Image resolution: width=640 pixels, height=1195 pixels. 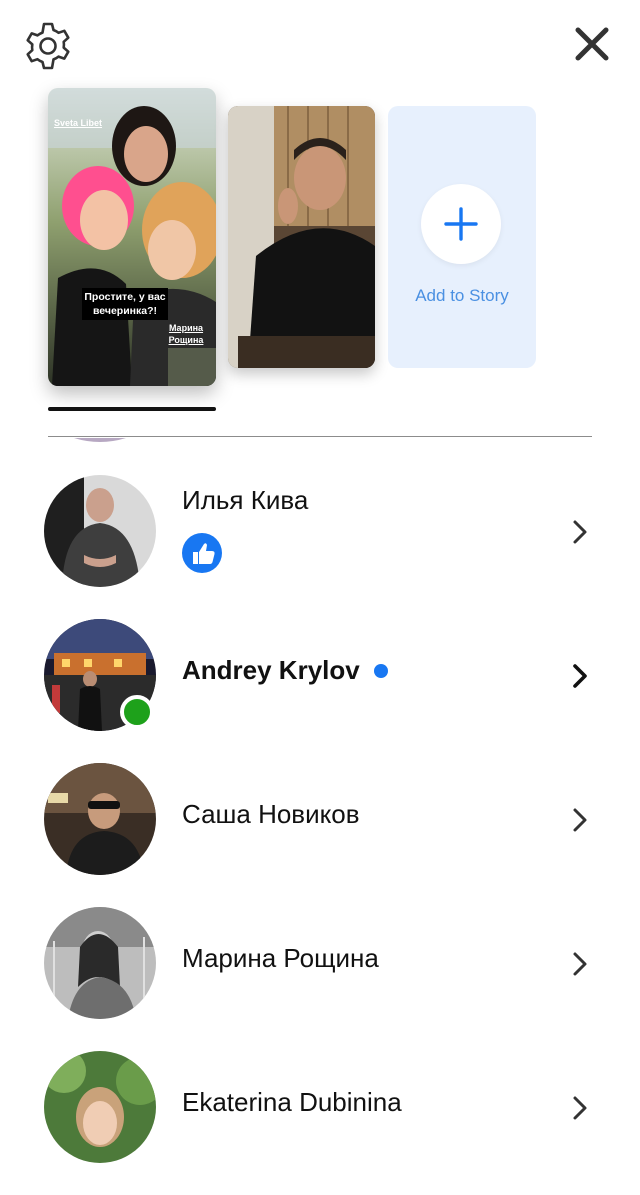 What do you see at coordinates (292, 1102) in the screenshot?
I see `contact-name: Ekaterina Dubinina` at bounding box center [292, 1102].